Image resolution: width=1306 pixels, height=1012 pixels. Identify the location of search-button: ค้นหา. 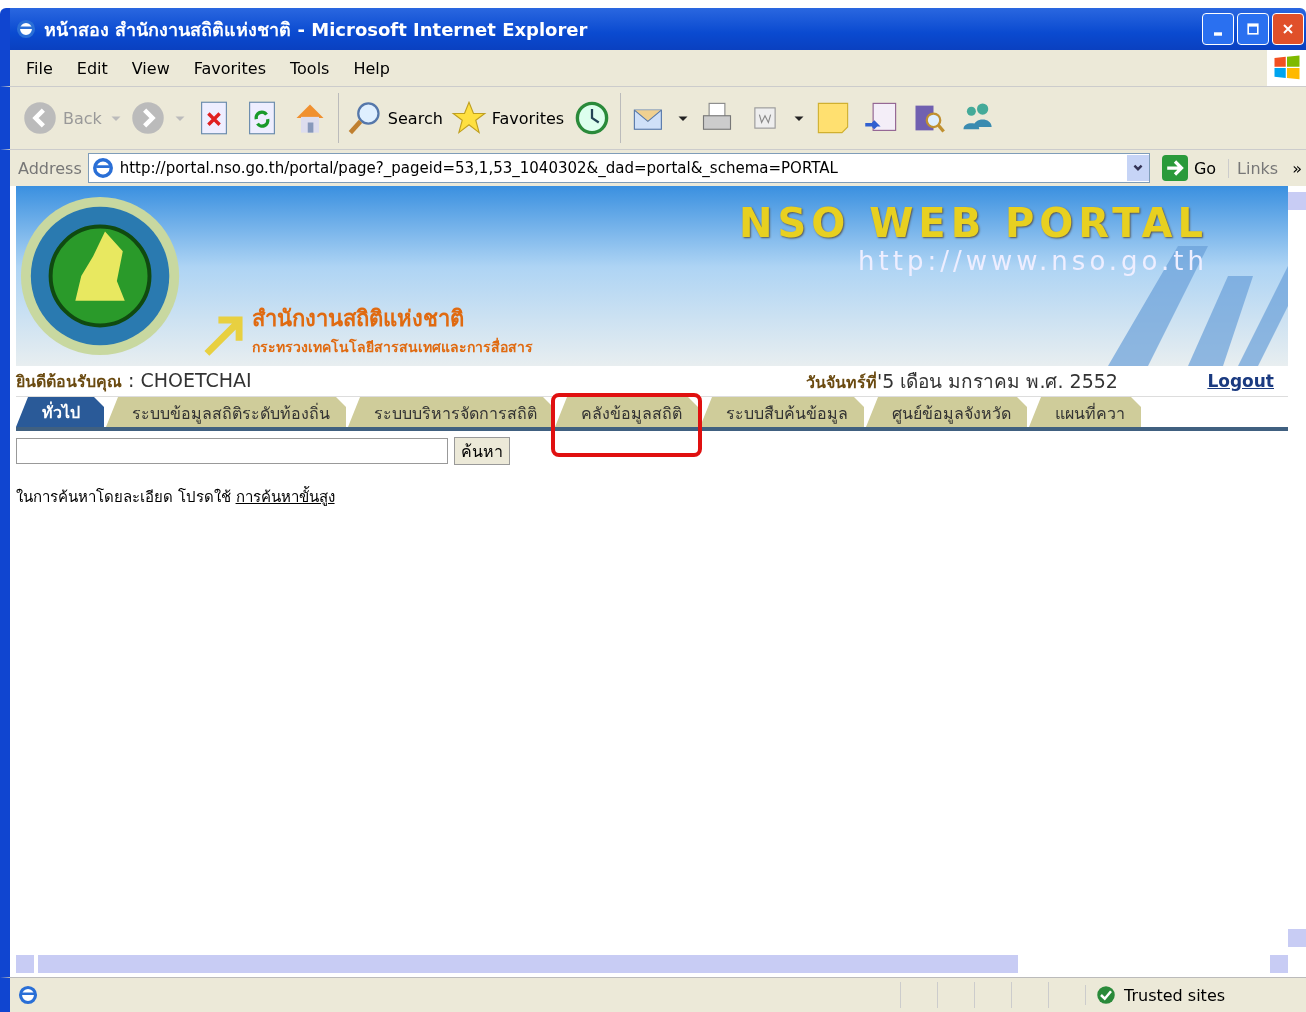
(482, 451).